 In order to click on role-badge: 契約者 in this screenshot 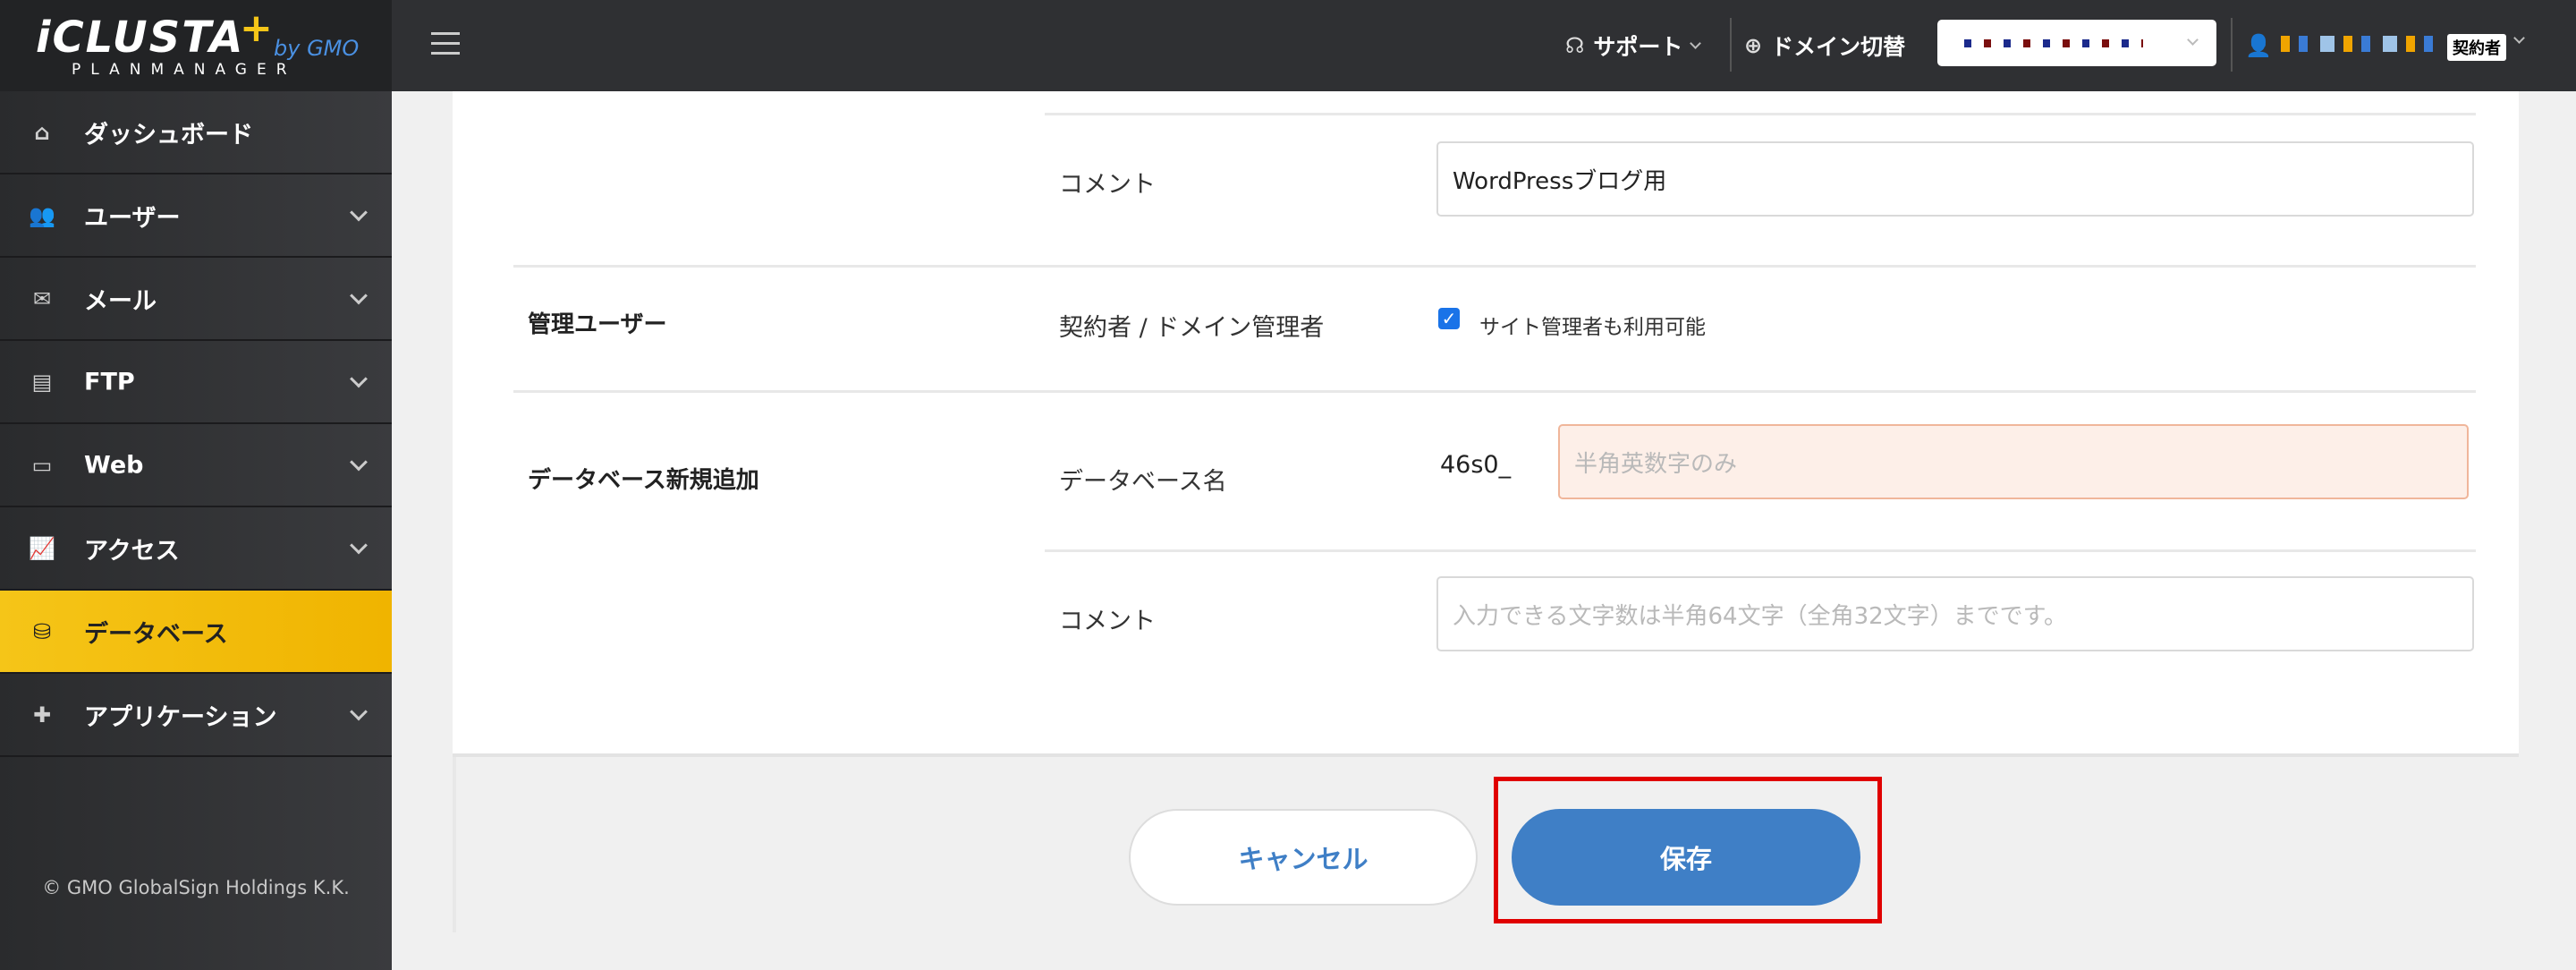, I will do `click(2476, 47)`.